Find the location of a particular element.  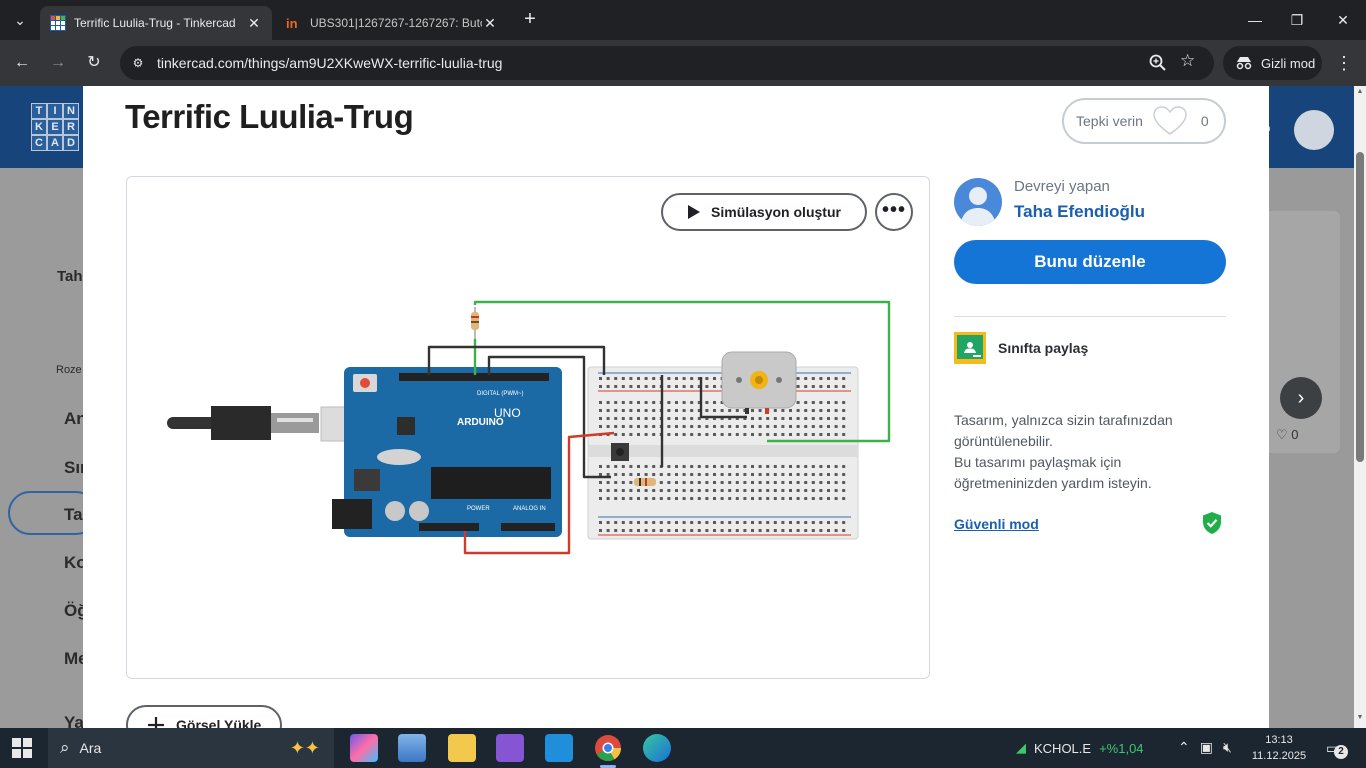

close-window-button: ✕ is located at coordinates (1343, 20).